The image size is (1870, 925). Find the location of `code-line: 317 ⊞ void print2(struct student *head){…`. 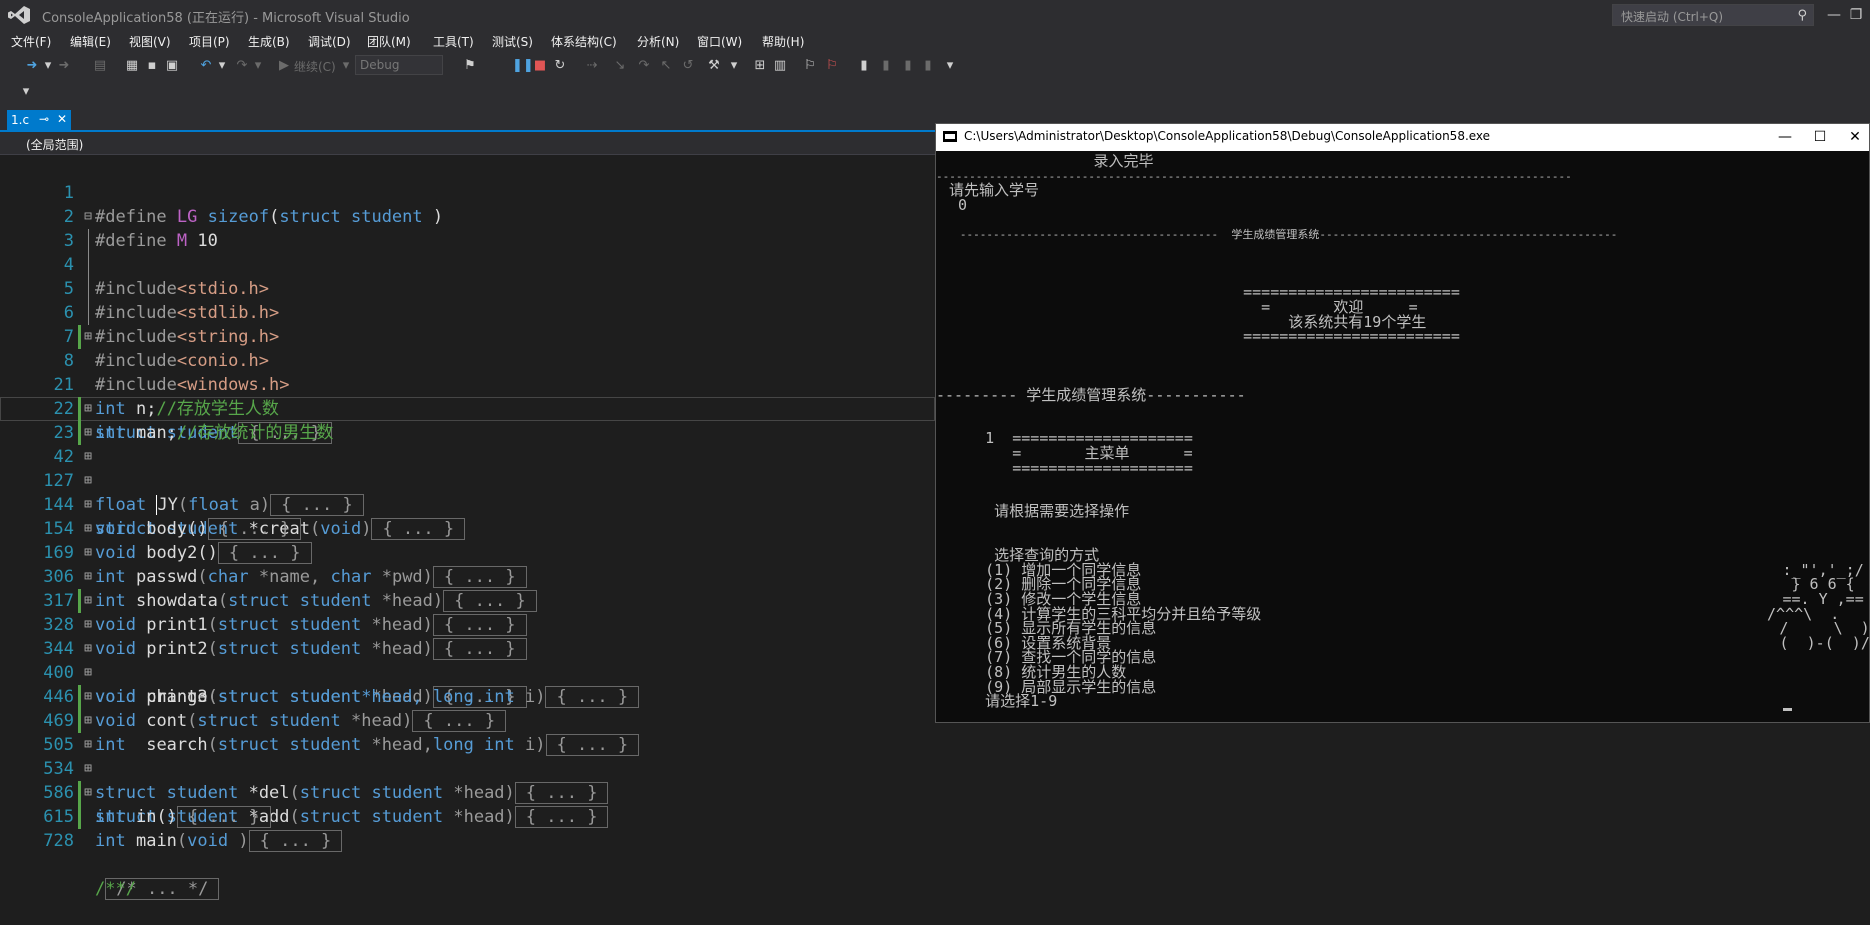

code-line: 317 ⊞ void print2(struct student *head){… is located at coordinates (467, 612).